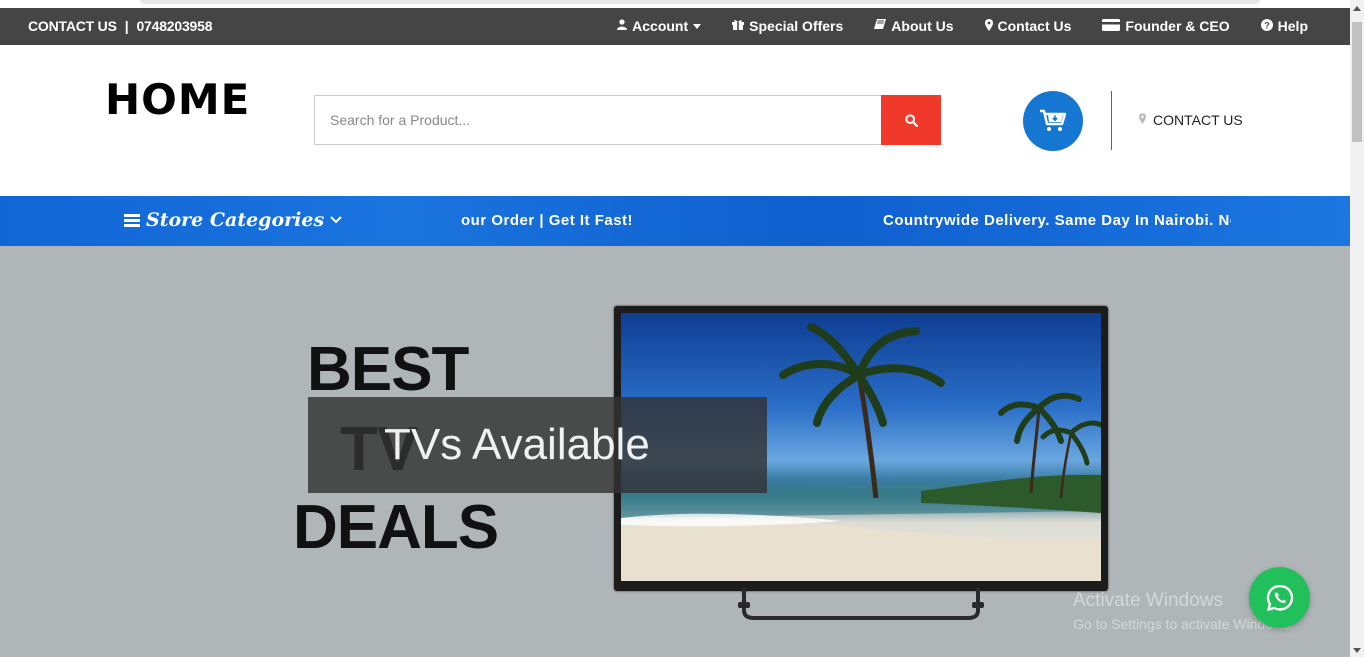  What do you see at coordinates (517, 444) in the screenshot?
I see `slide-caption-text: TVs Available` at bounding box center [517, 444].